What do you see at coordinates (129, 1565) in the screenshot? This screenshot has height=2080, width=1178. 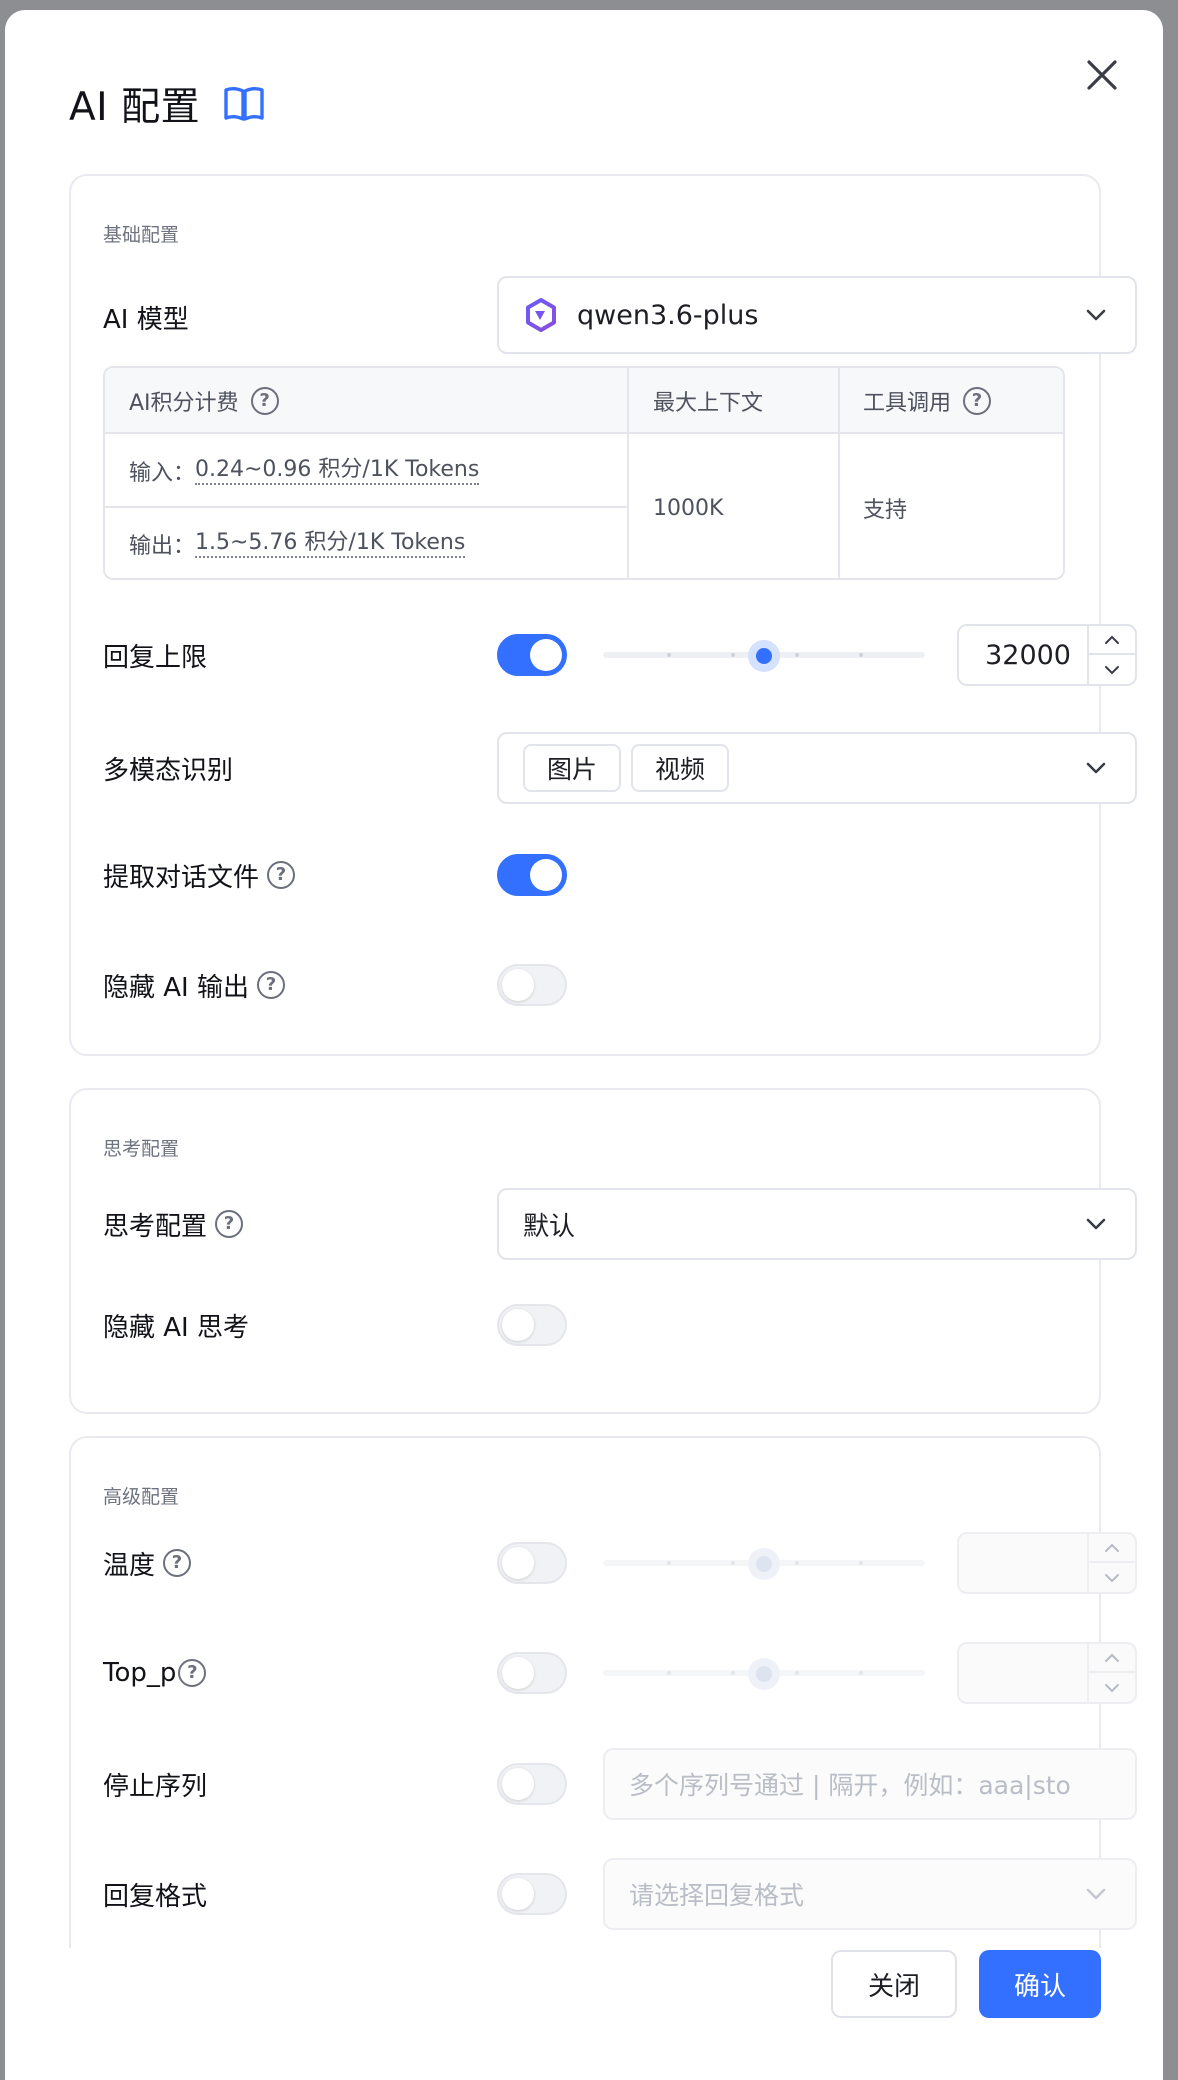 I see `temperature-label-text: 温度` at bounding box center [129, 1565].